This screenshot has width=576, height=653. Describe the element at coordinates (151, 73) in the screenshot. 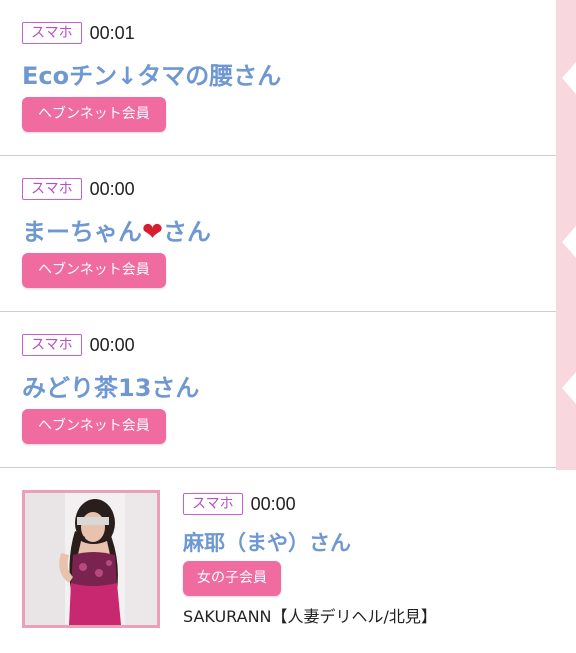

I see `user-name-link: Ecoチン↓タマの腰さん` at that location.